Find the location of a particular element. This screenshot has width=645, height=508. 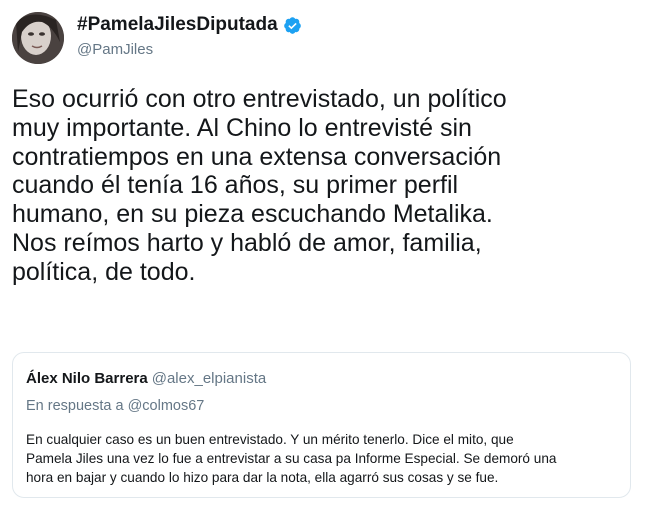

quoted-tweet-header: Álex Nilo Barrera @alex_elpianista is located at coordinates (146, 378).